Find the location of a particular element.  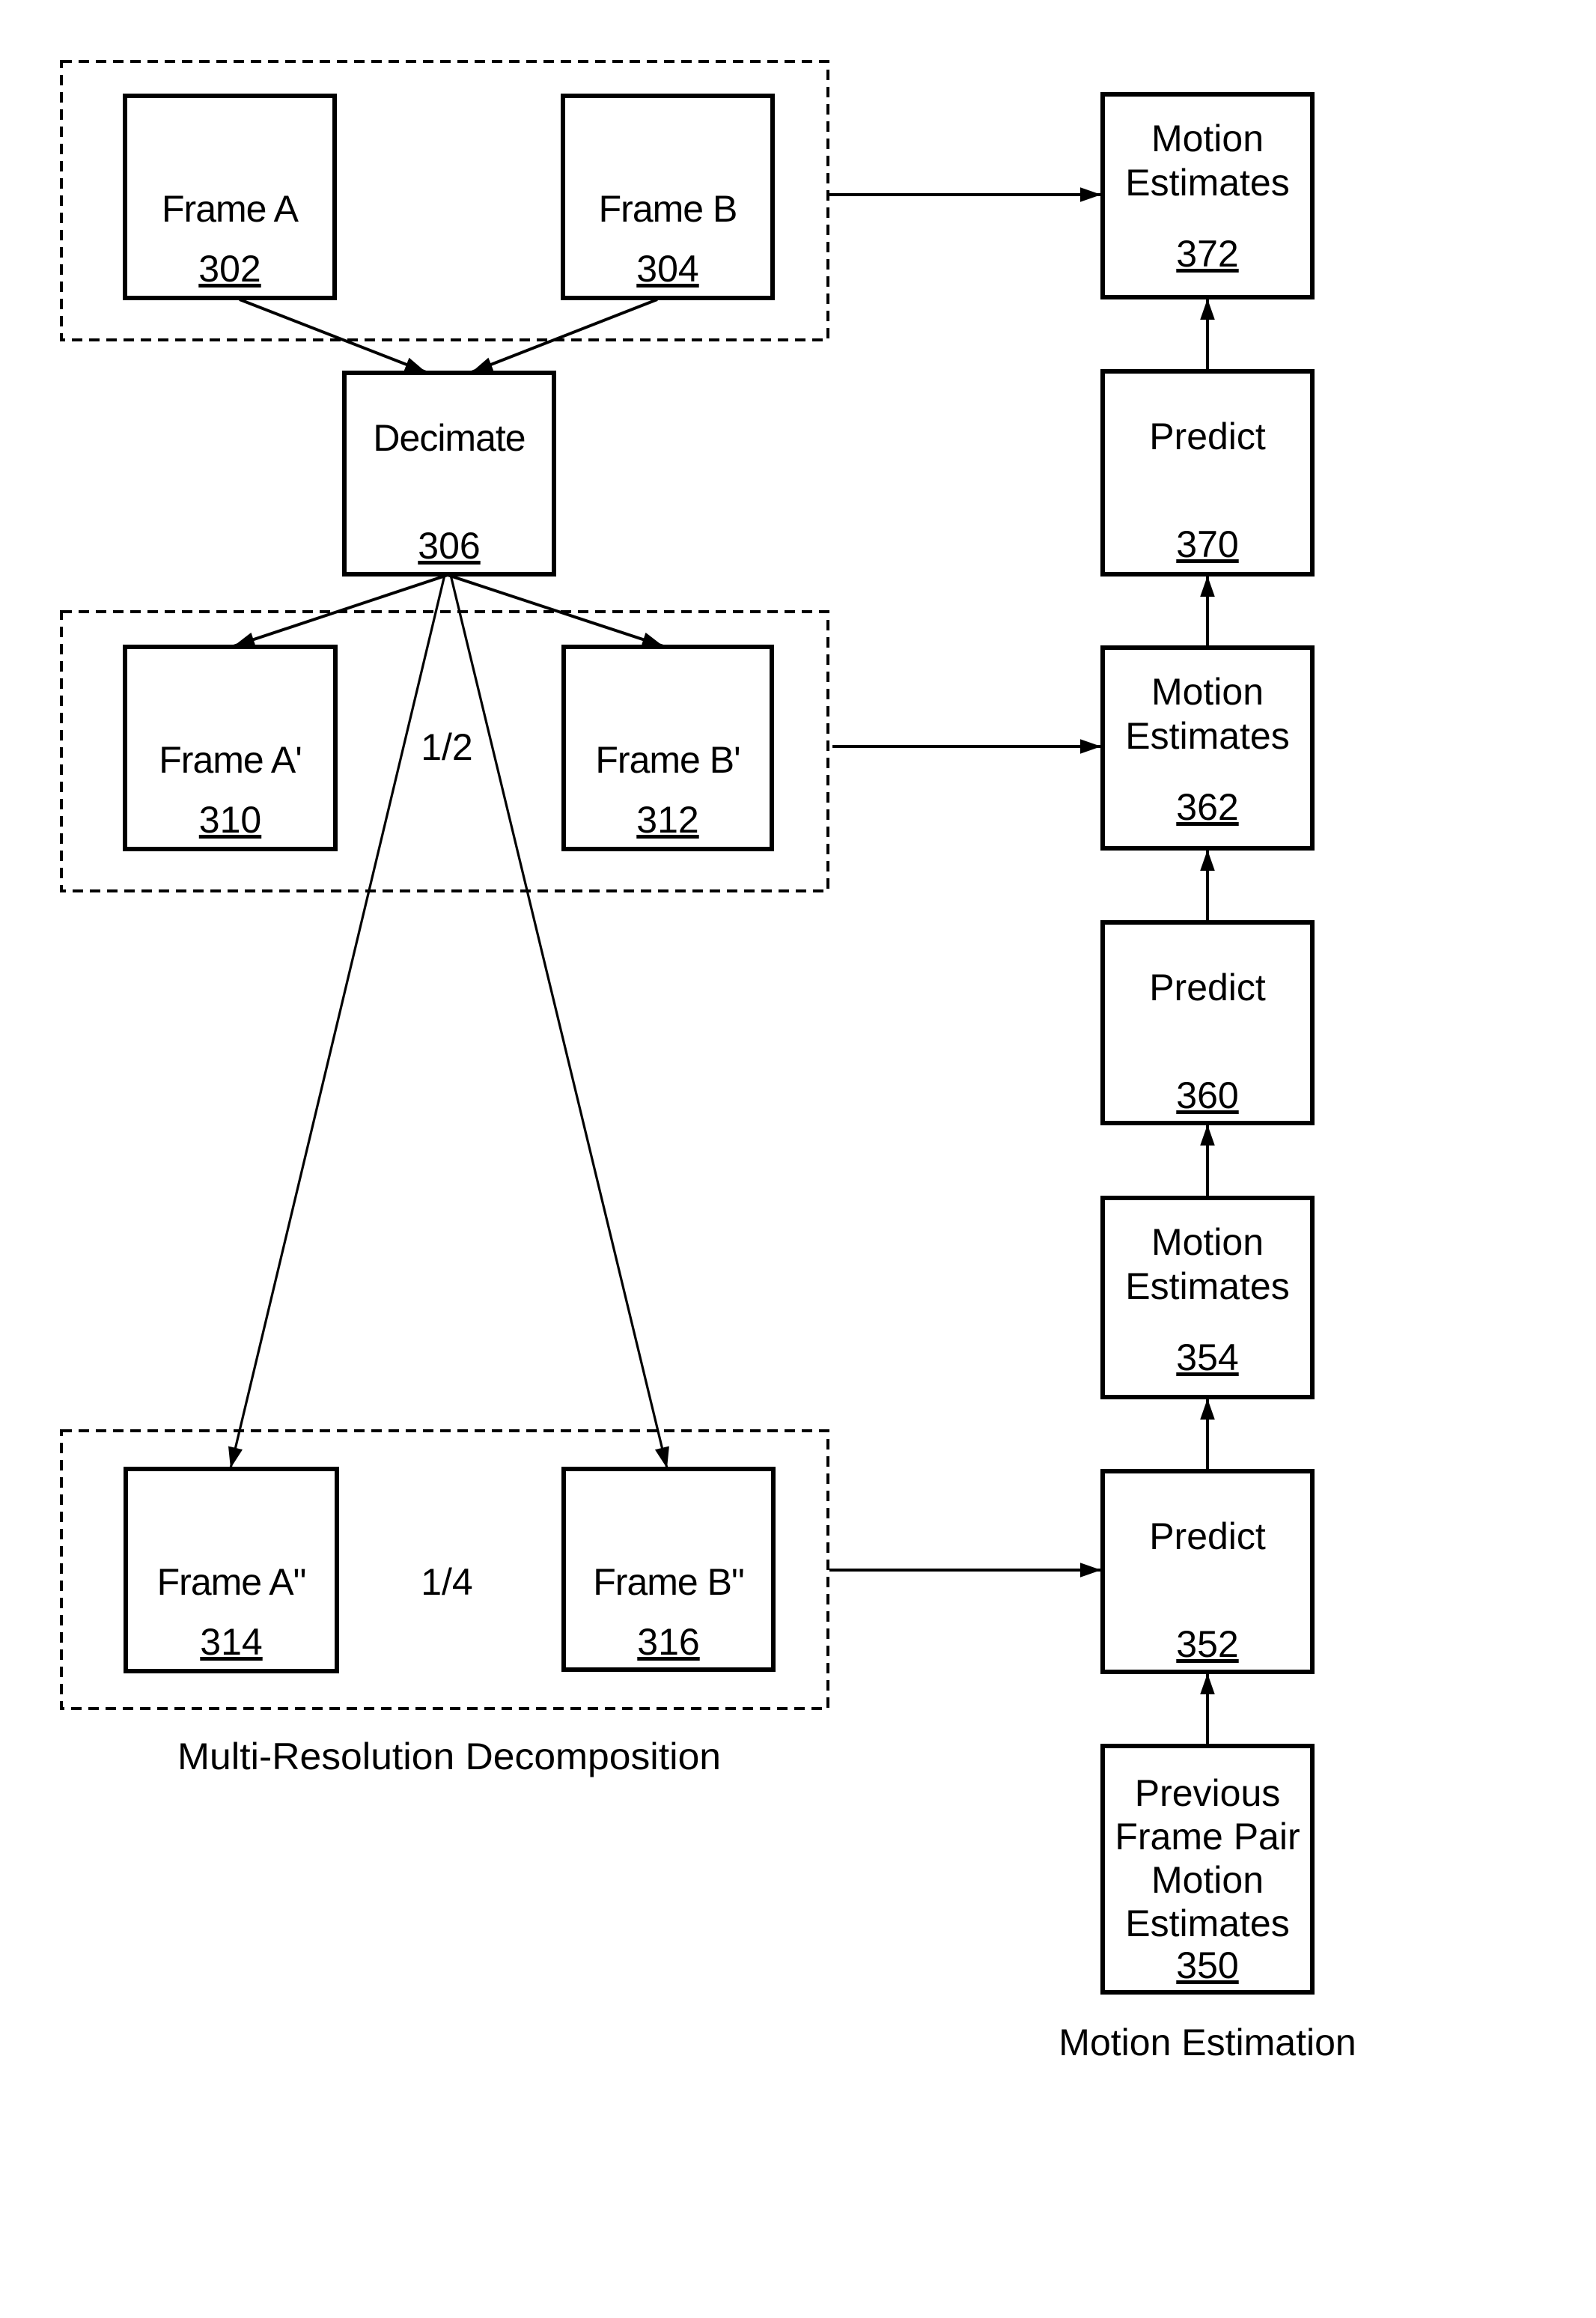

node-ref-number: 314 is located at coordinates (231, 1642).